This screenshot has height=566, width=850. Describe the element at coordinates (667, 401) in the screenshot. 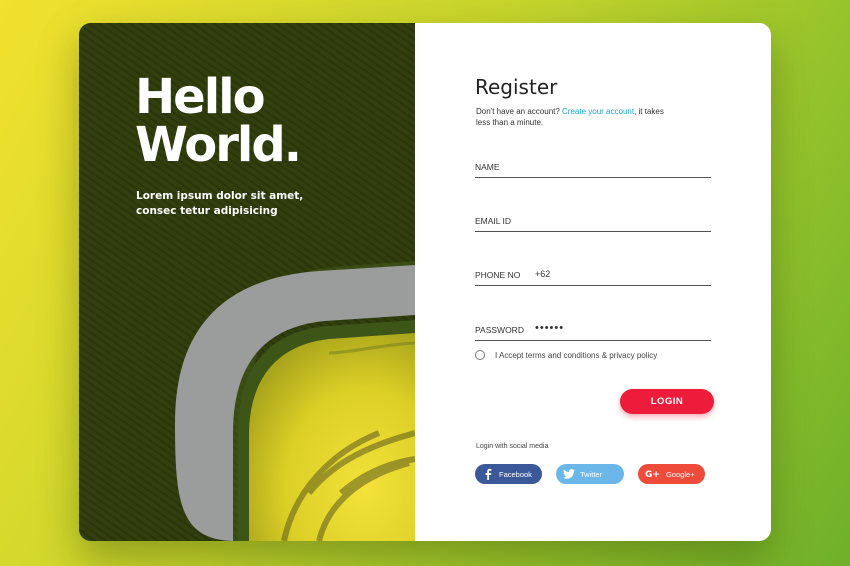

I see `login-button: LOGIN` at that location.